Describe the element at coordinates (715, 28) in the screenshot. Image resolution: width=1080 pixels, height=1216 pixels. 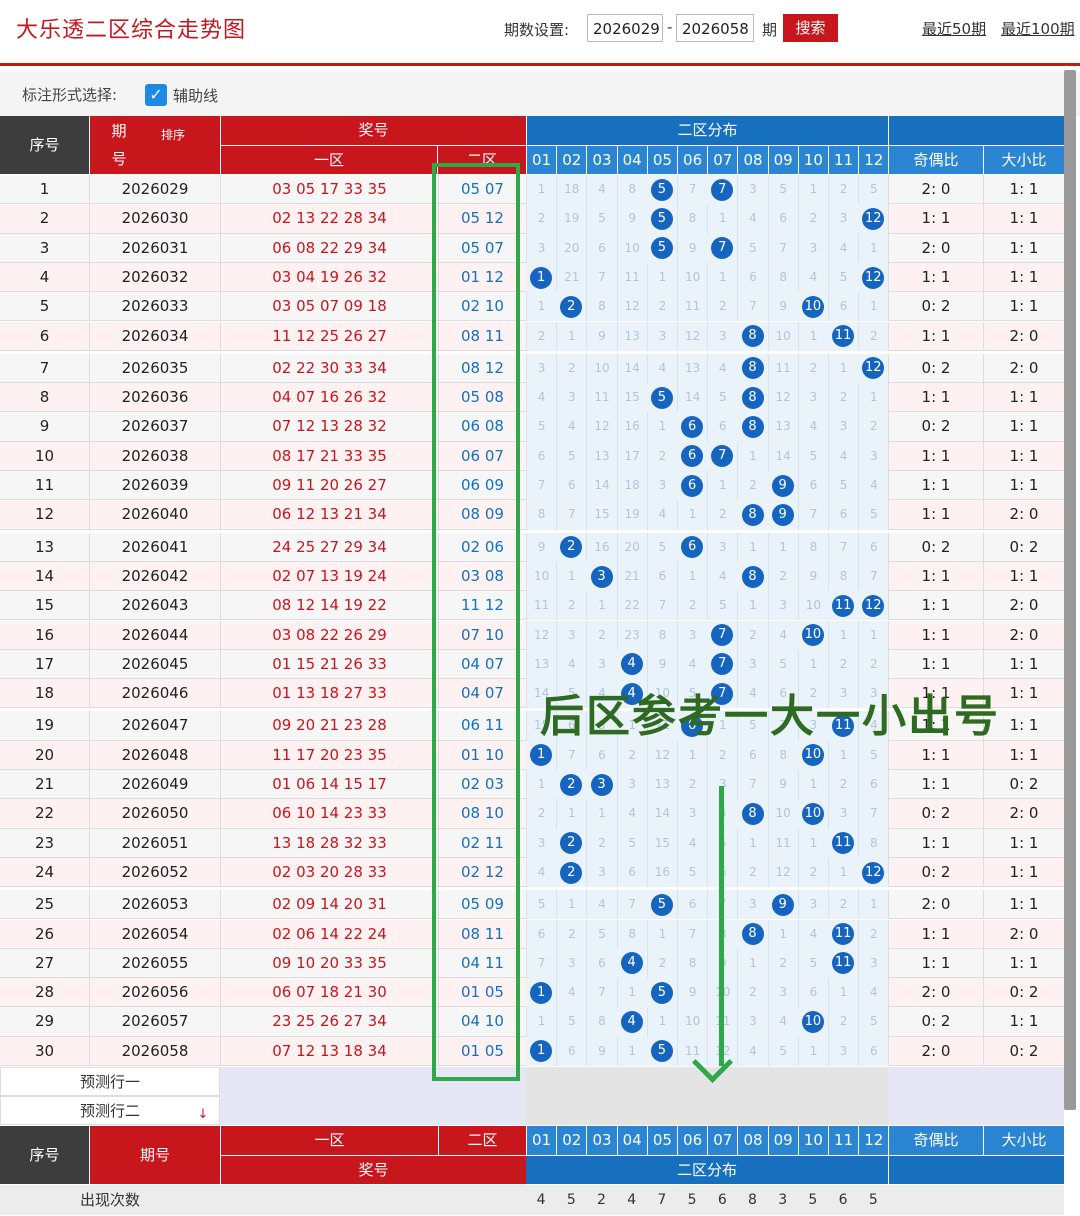
I see `end-period-input: 2026058` at that location.